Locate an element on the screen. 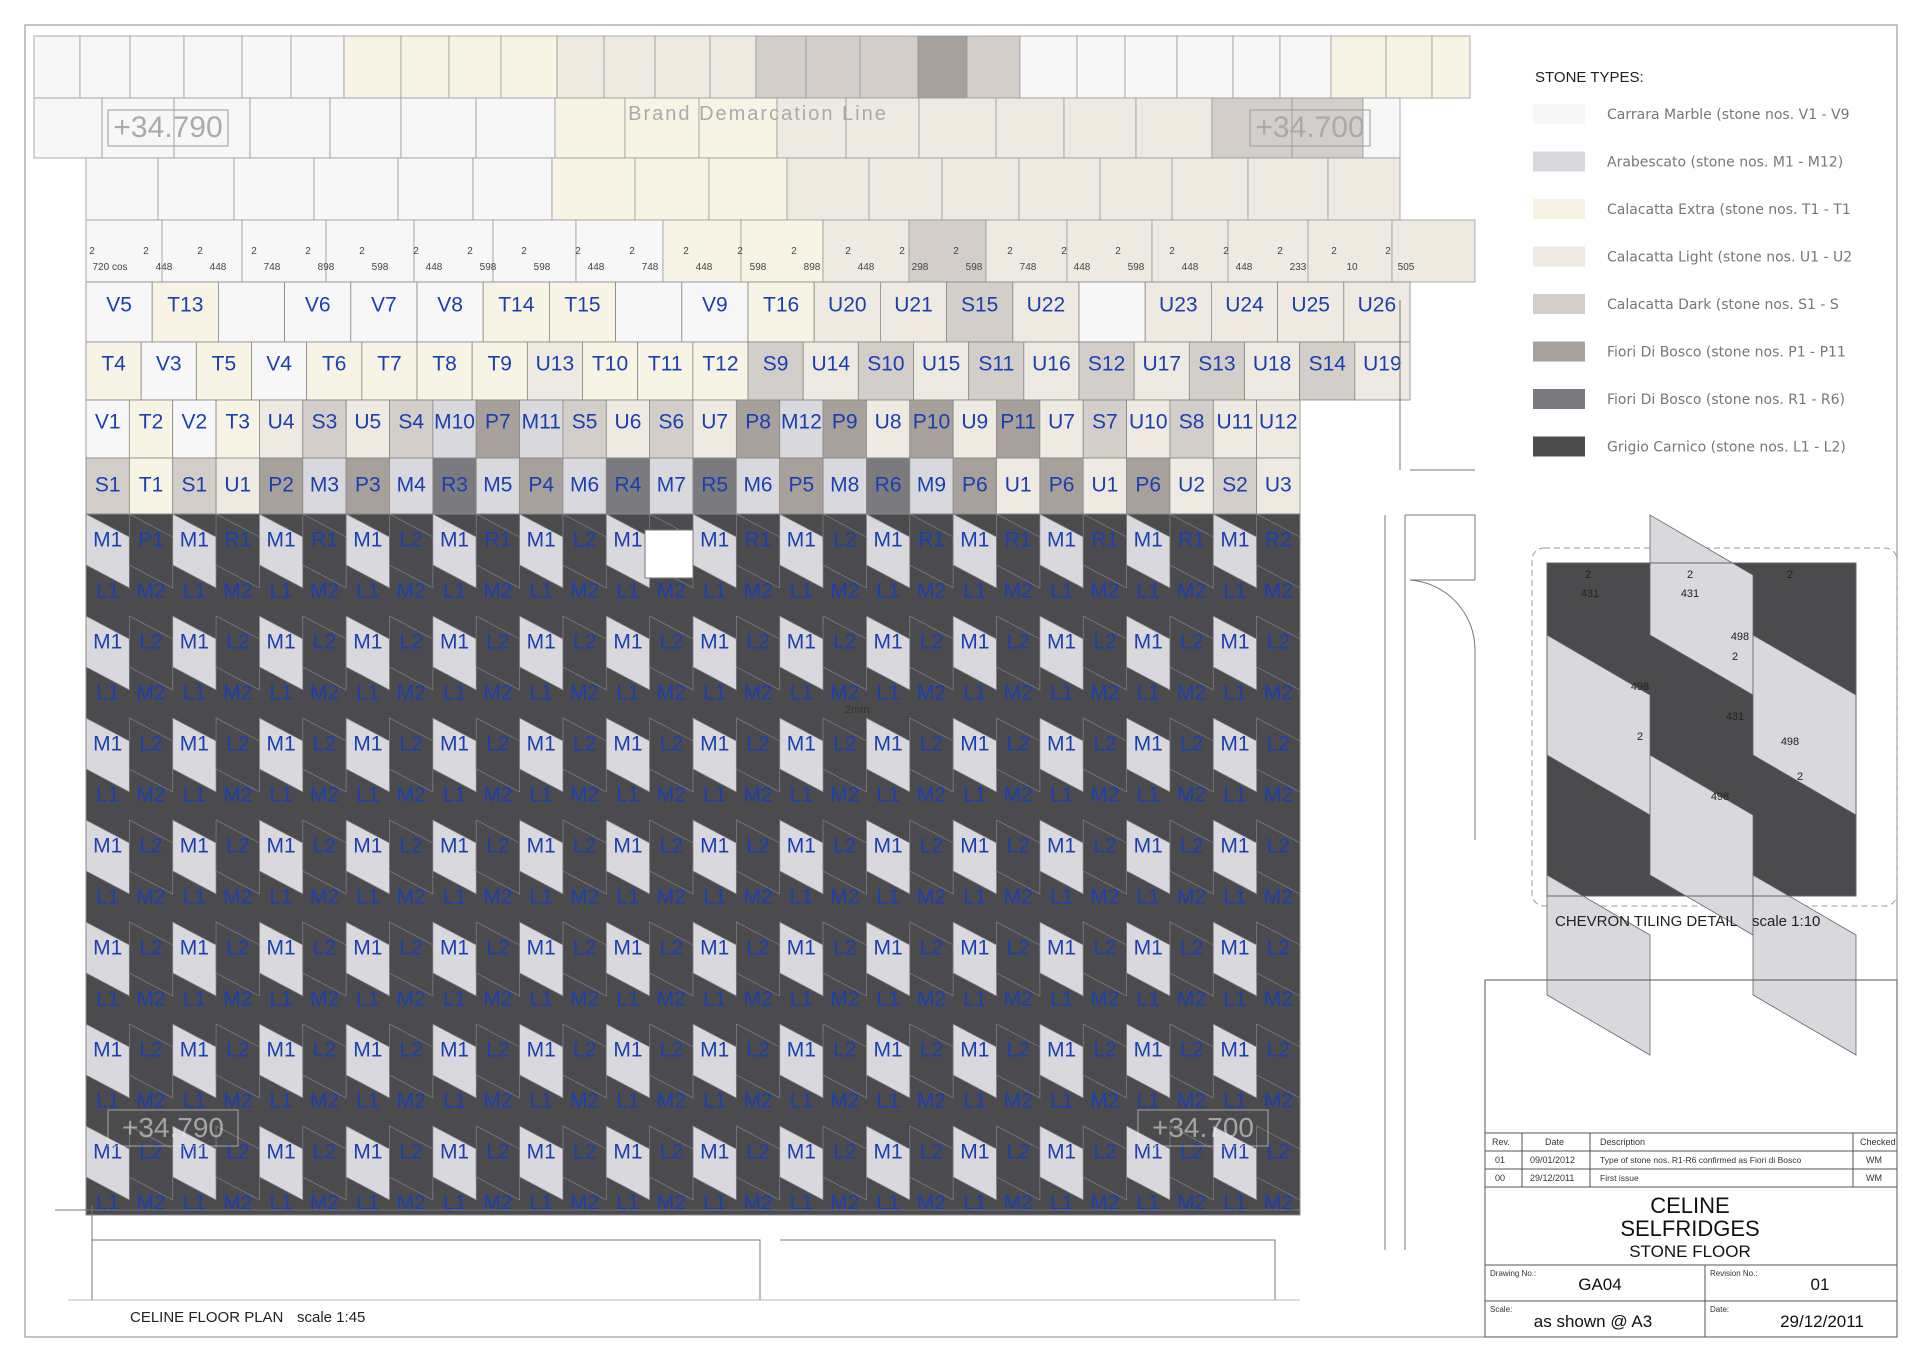 The image size is (1920, 1363). stone-label: P7 is located at coordinates (498, 422).